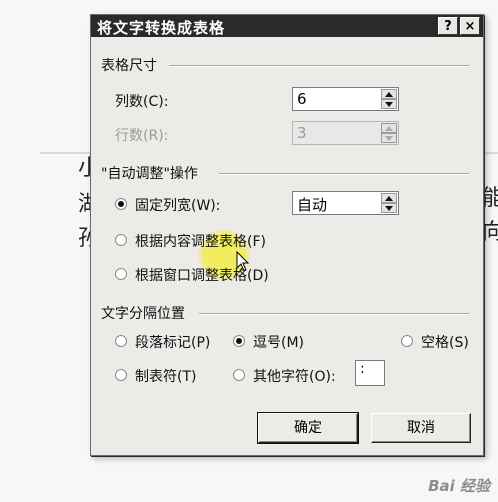 The width and height of the screenshot is (498, 502). What do you see at coordinates (445, 343) in the screenshot?
I see `space-label: 空格(S)` at bounding box center [445, 343].